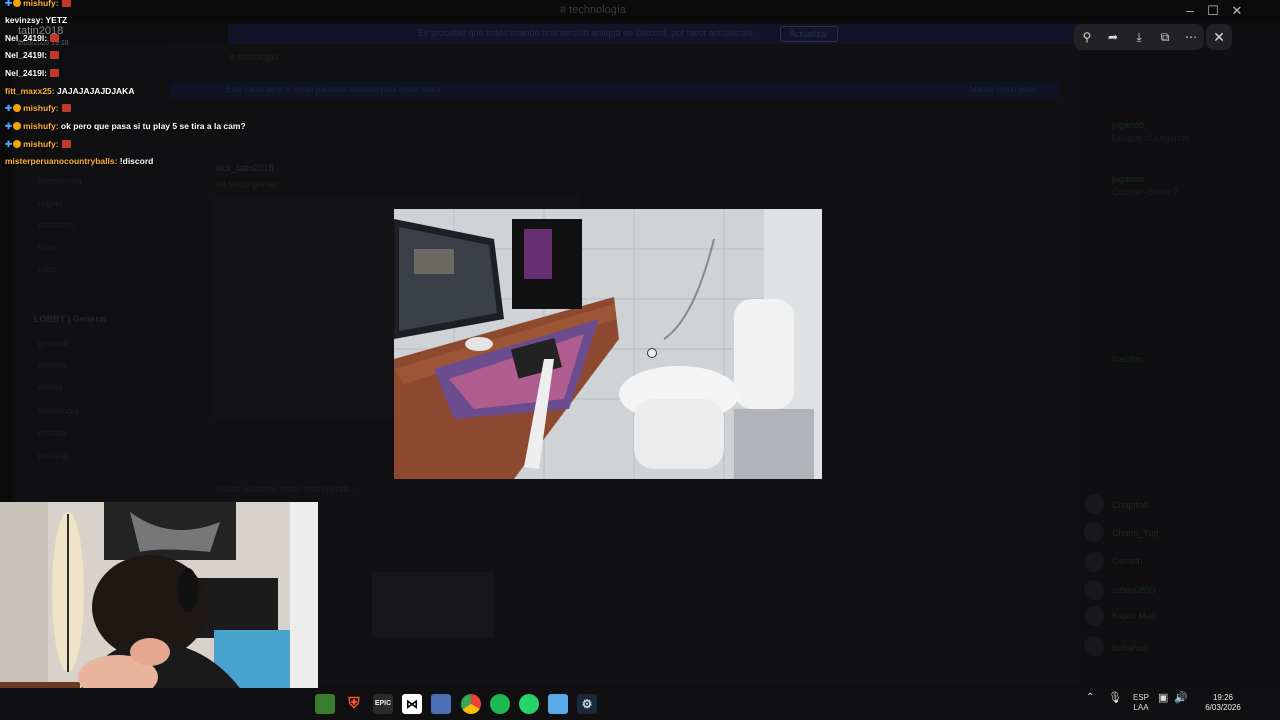 Image resolution: width=1280 pixels, height=720 pixels. What do you see at coordinates (1141, 707) in the screenshot?
I see `language-layout: LAA` at bounding box center [1141, 707].